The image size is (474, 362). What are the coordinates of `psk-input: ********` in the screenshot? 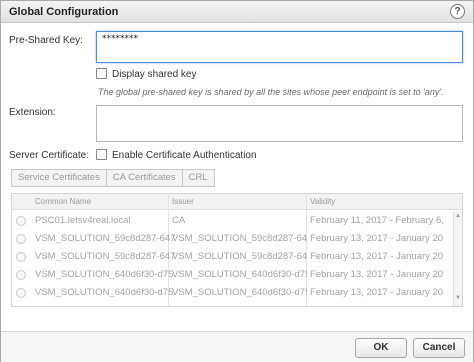 It's located at (279, 47).